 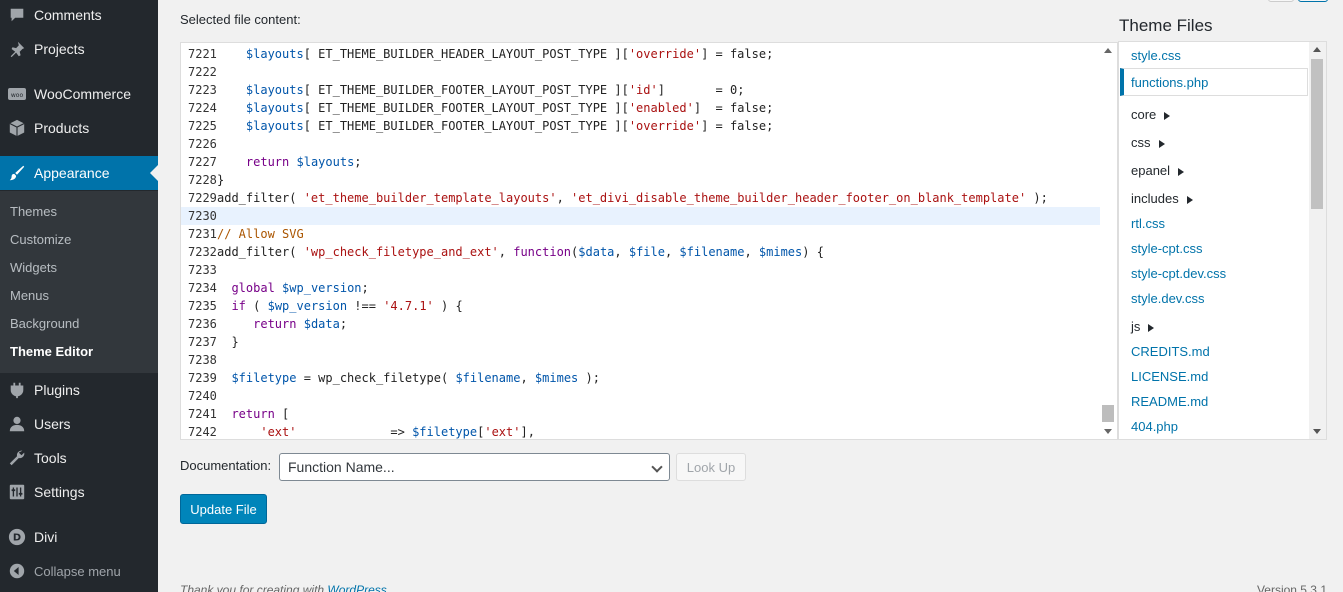 I want to click on box-icon, so click(x=17, y=128).